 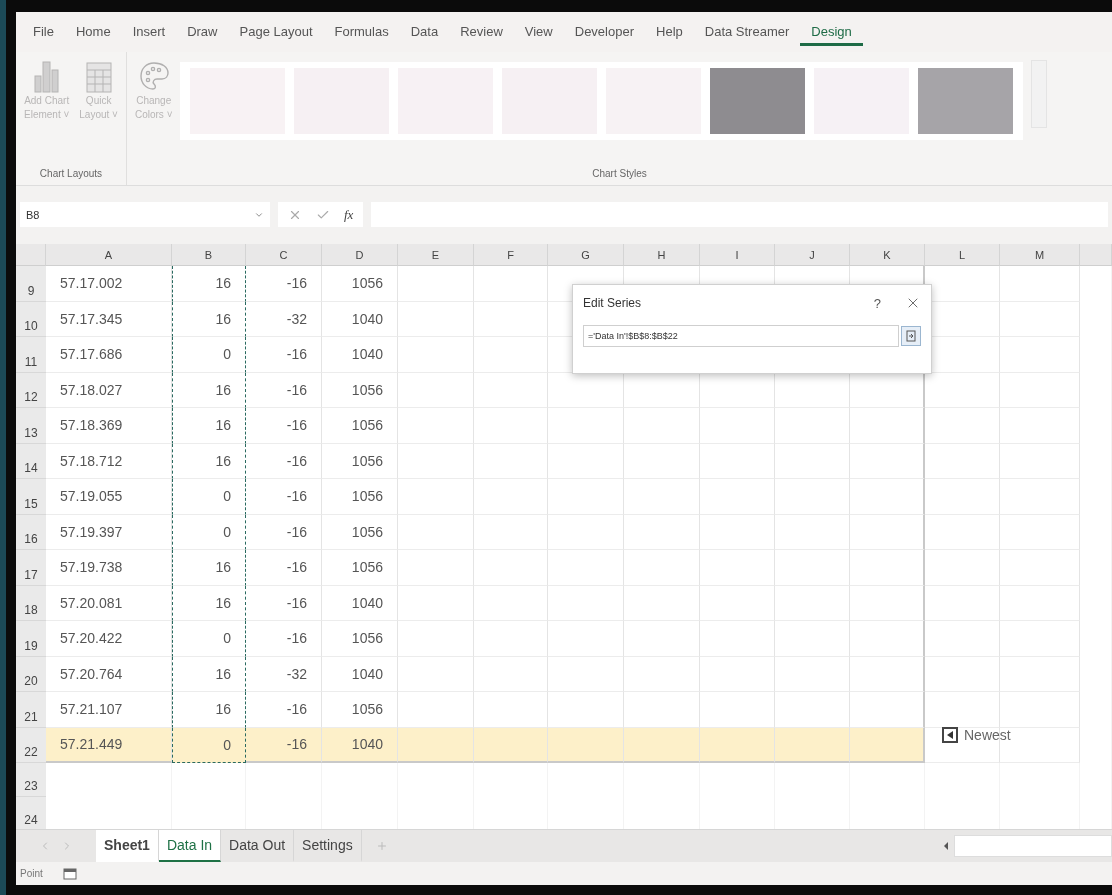 What do you see at coordinates (613, 303) in the screenshot?
I see `dialog-title: Edit Series` at bounding box center [613, 303].